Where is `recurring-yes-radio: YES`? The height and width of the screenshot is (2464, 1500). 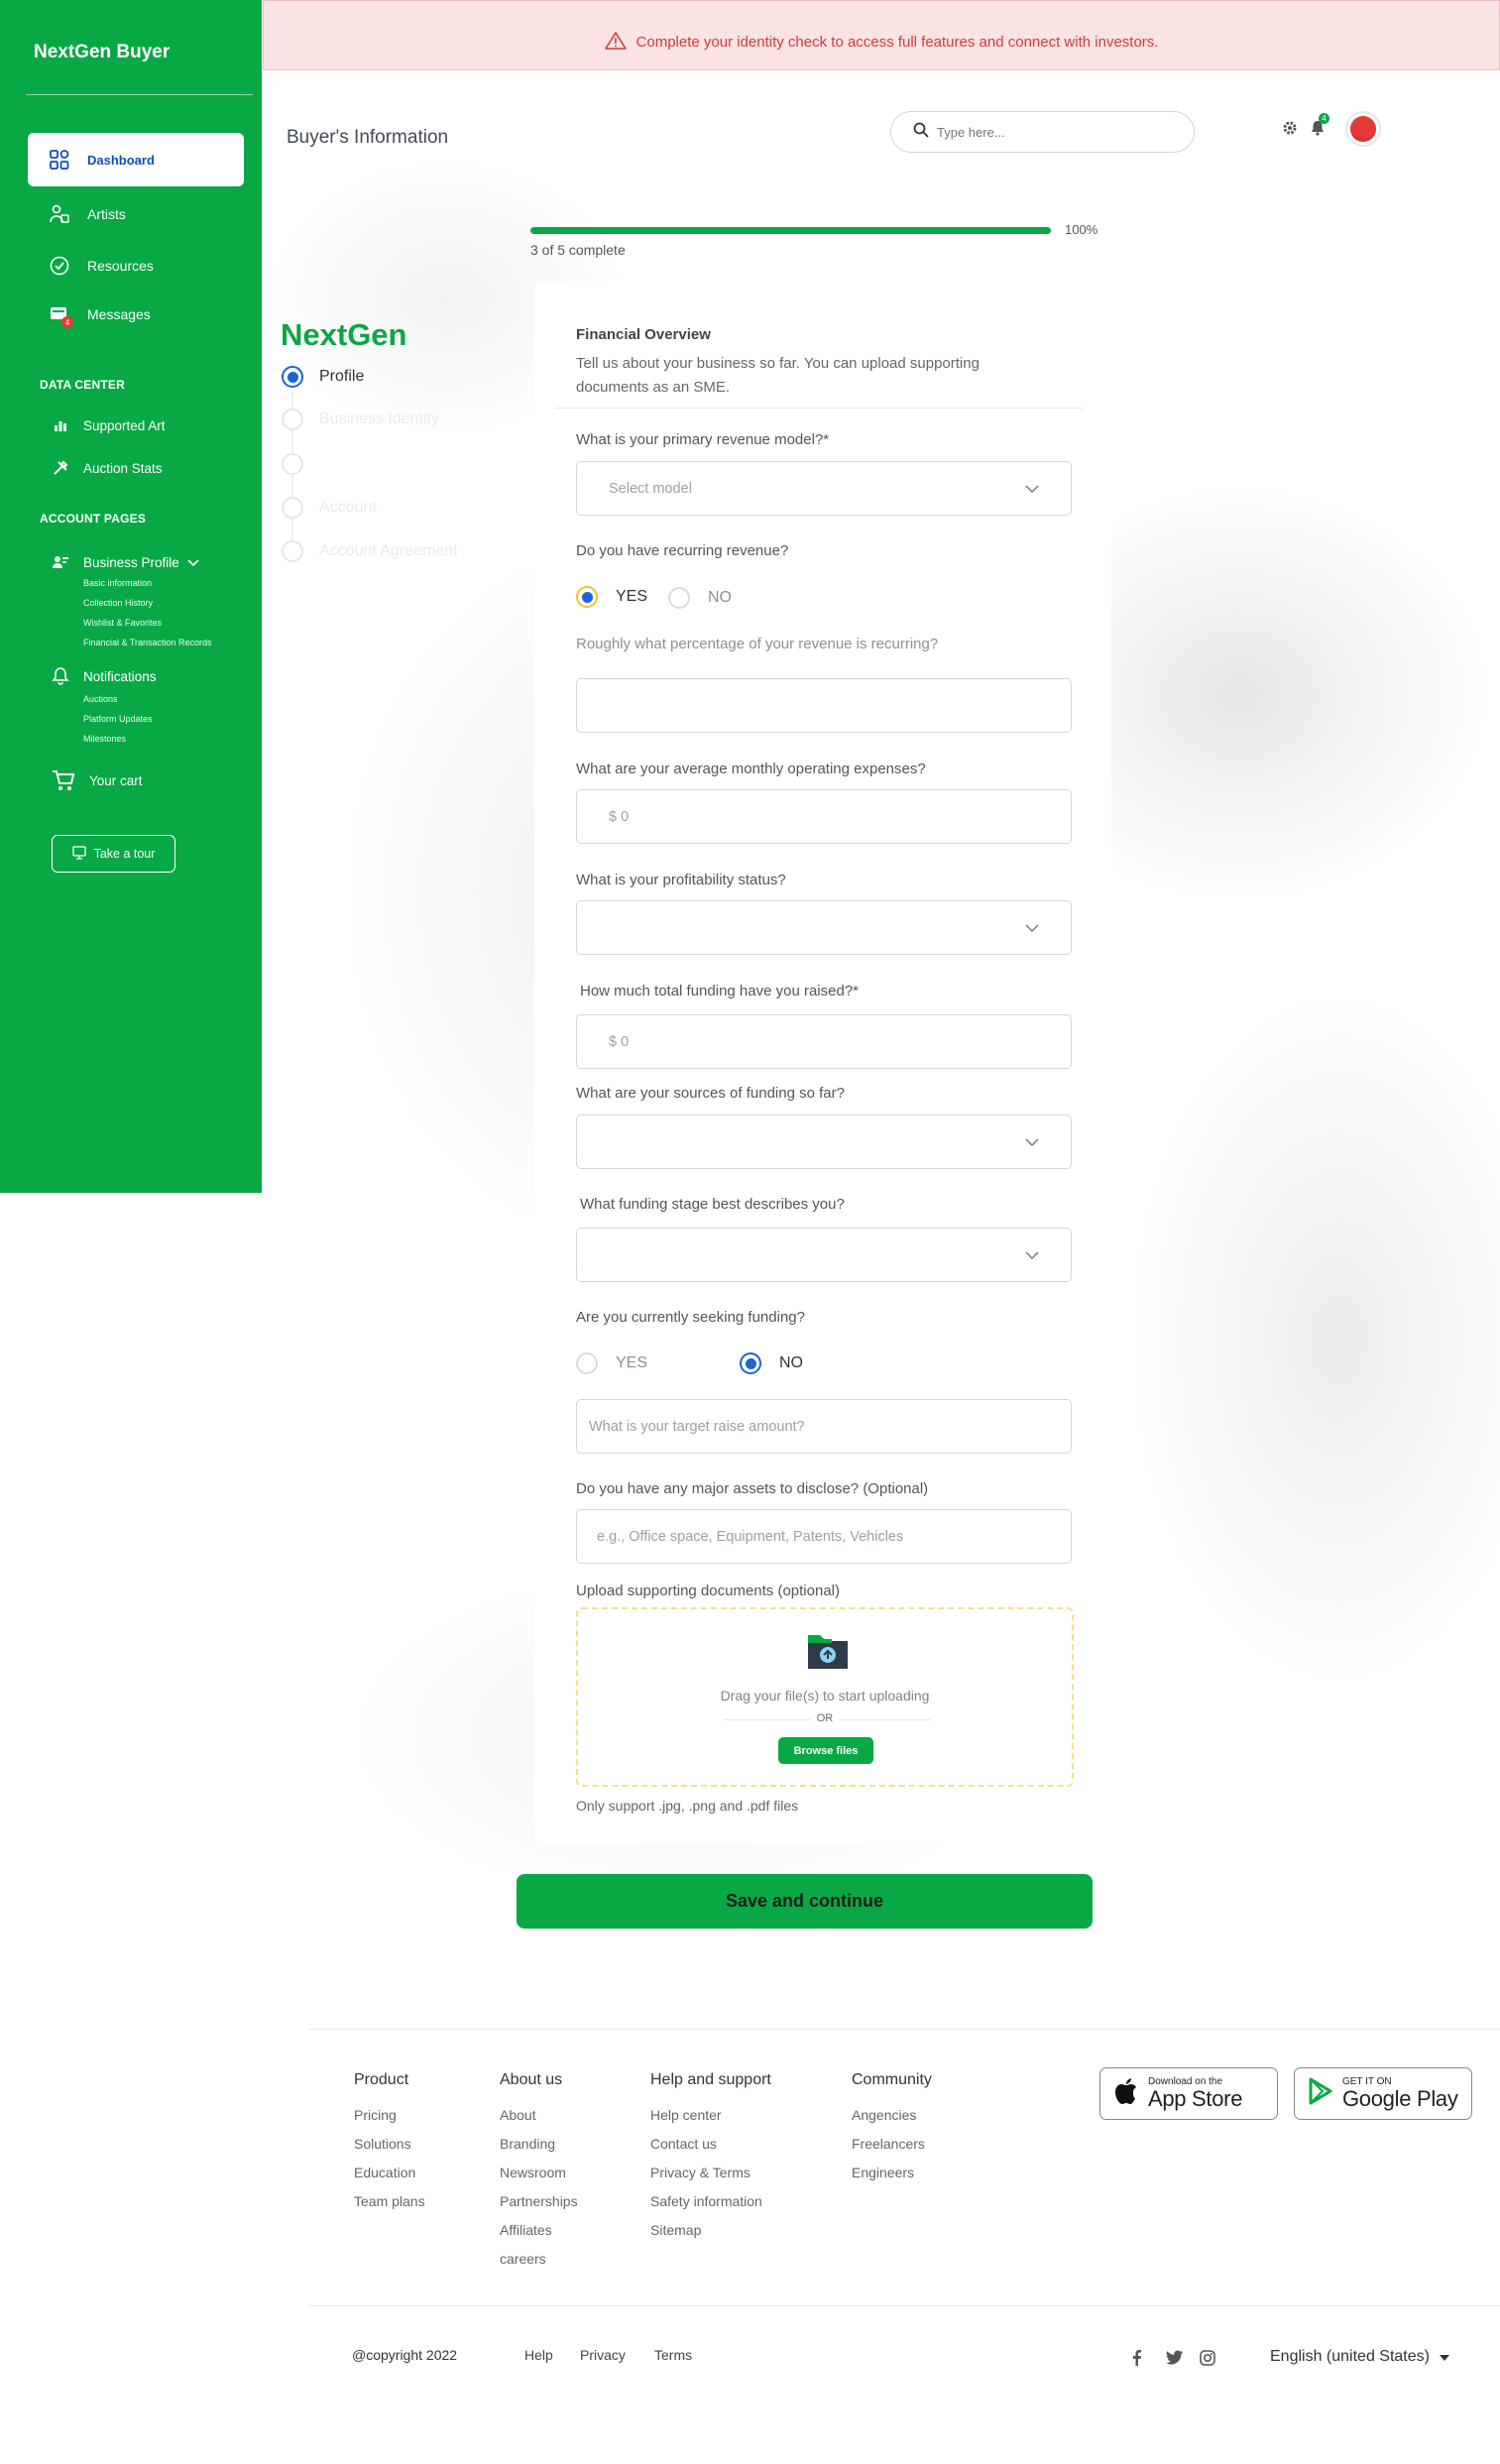 recurring-yes-radio: YES is located at coordinates (611, 597).